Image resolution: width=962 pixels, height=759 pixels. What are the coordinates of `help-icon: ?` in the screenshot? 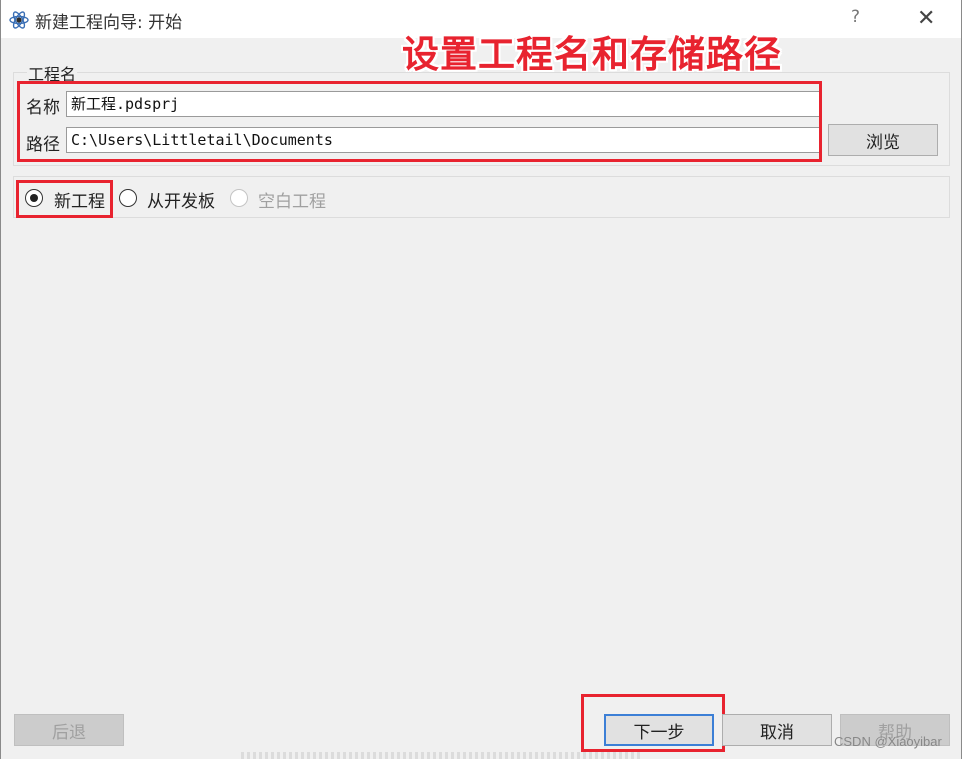 It's located at (855, 17).